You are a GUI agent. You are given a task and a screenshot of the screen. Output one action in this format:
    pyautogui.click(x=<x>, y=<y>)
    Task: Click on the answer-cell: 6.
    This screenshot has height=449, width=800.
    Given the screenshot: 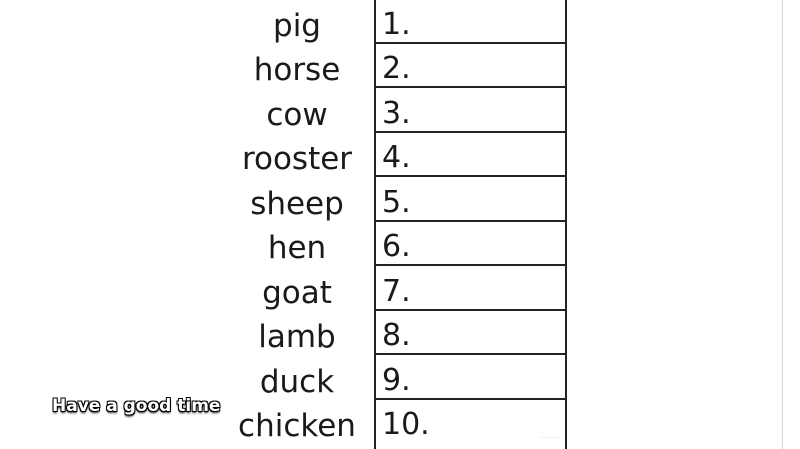 What is the action you would take?
    pyautogui.click(x=470, y=244)
    